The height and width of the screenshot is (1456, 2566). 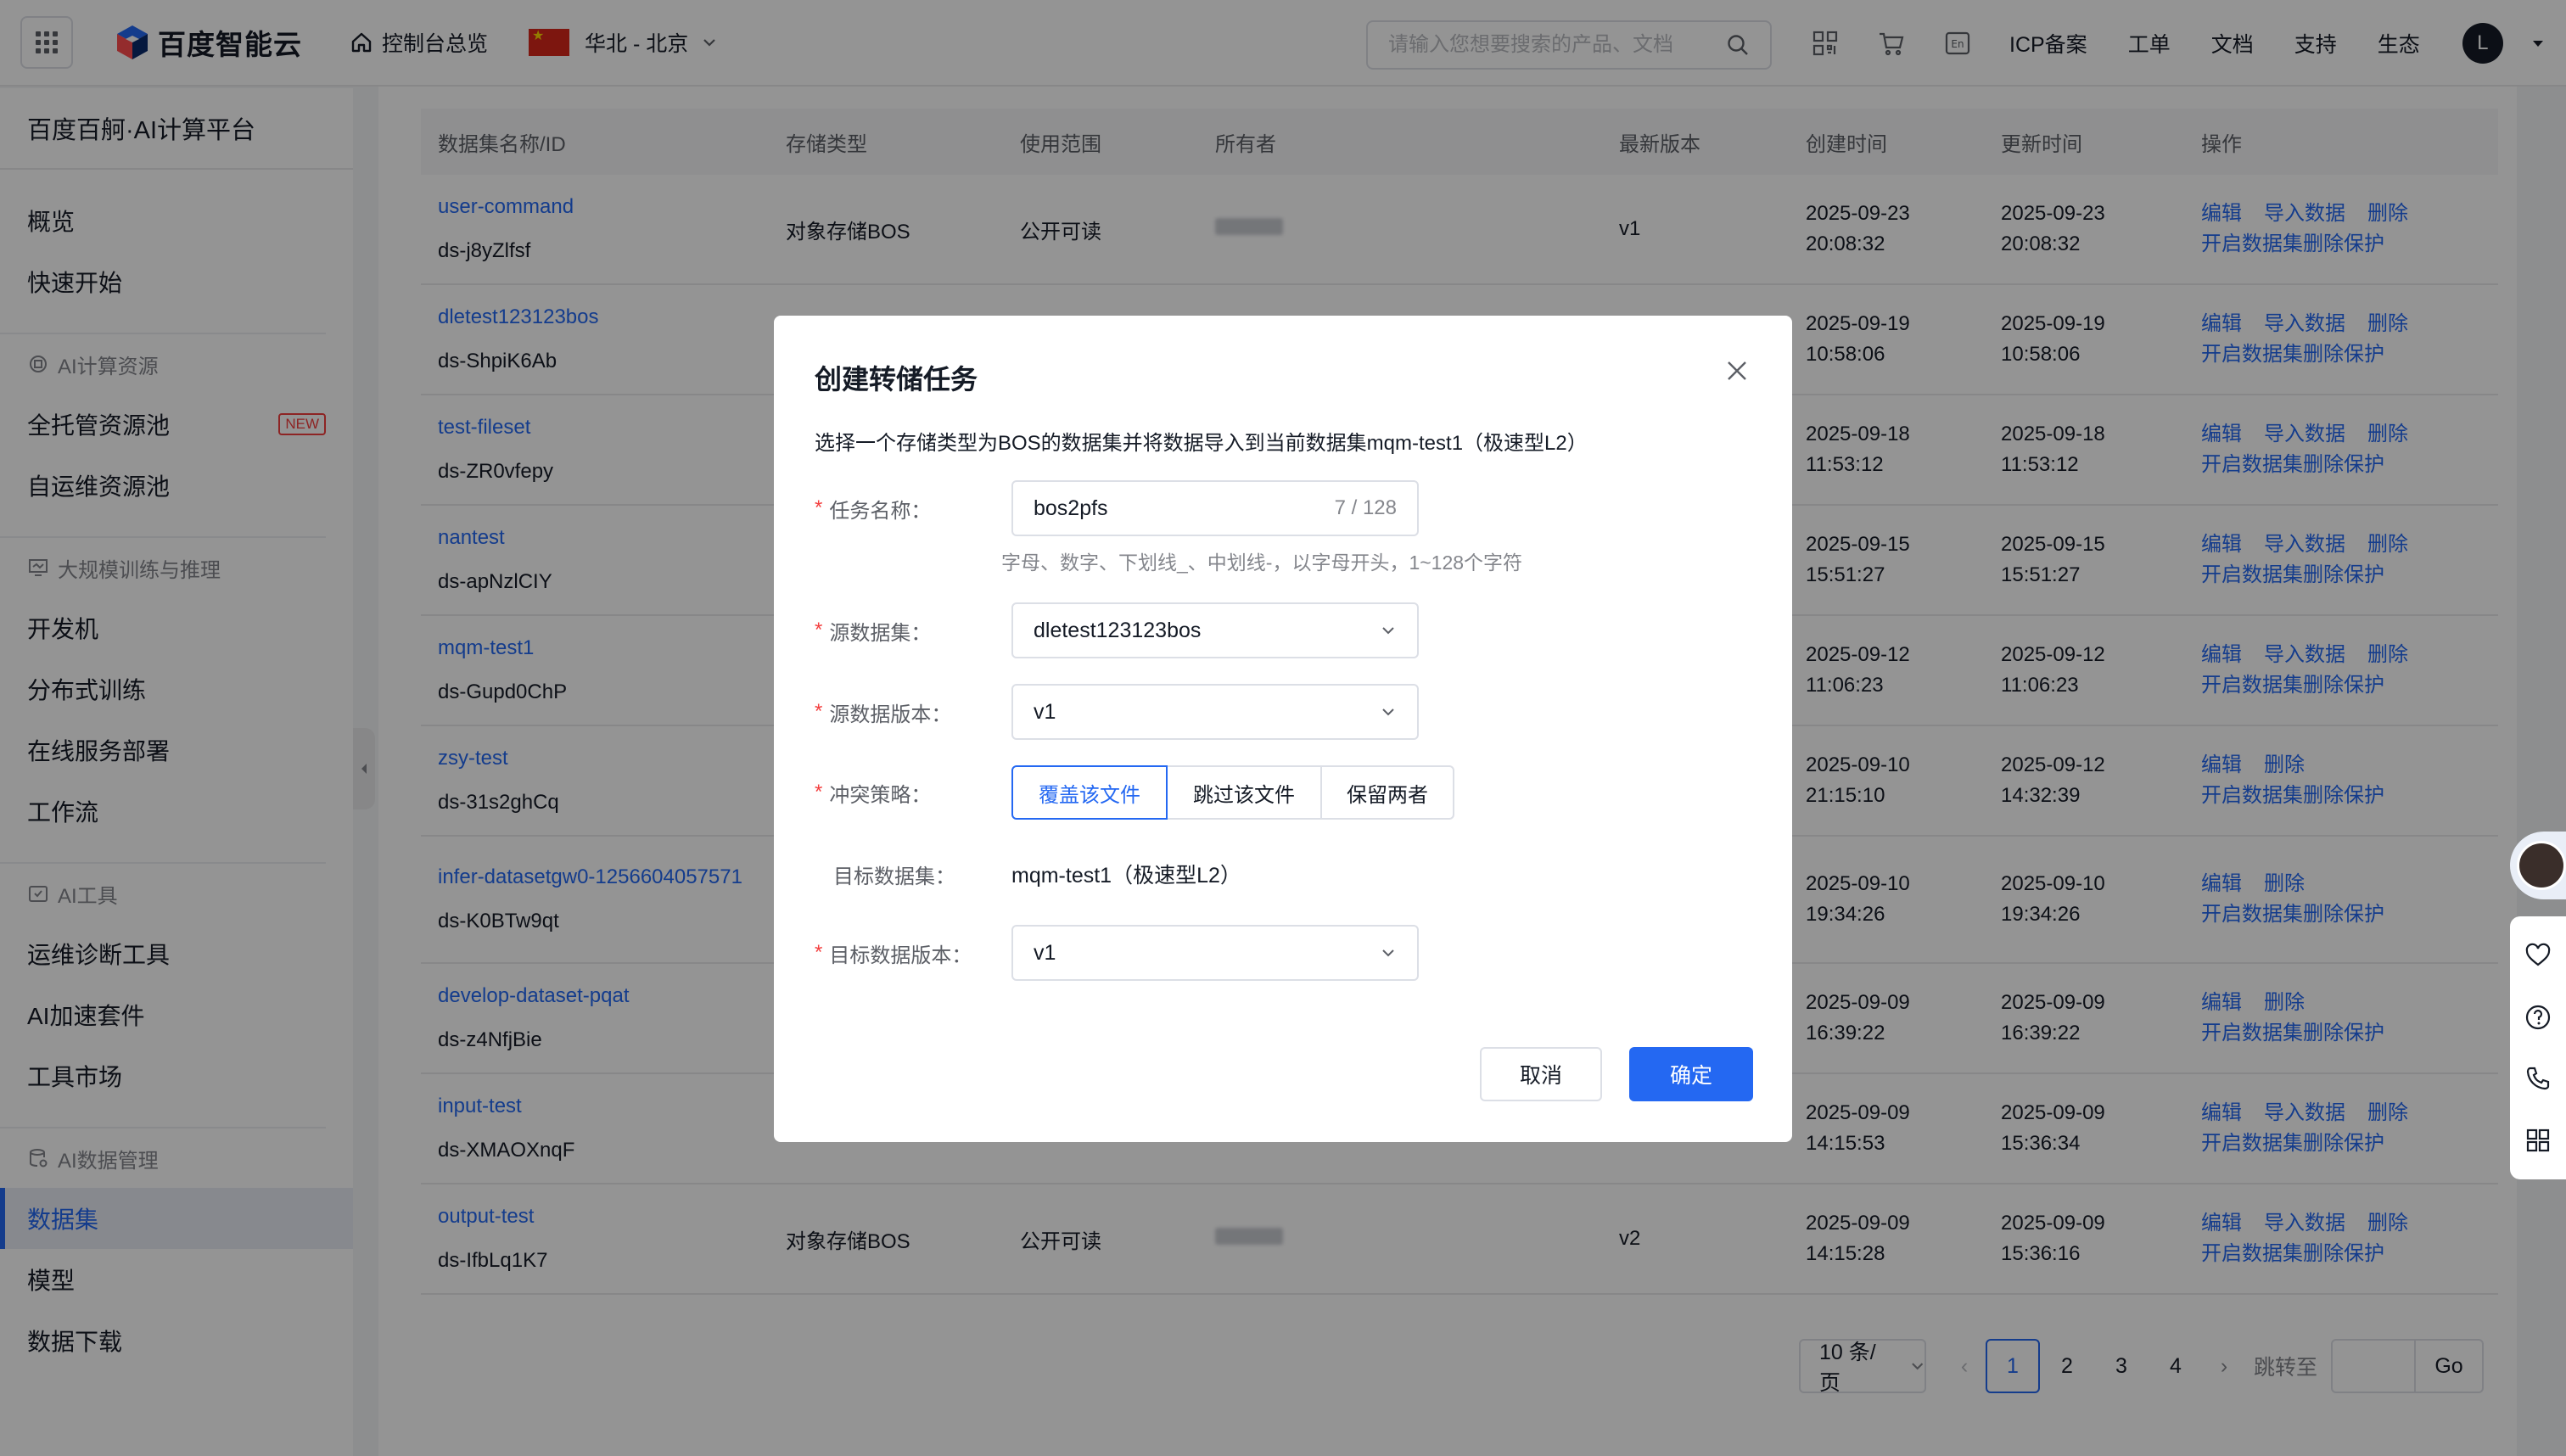 I want to click on confirm-button: 确定, so click(x=1691, y=1074).